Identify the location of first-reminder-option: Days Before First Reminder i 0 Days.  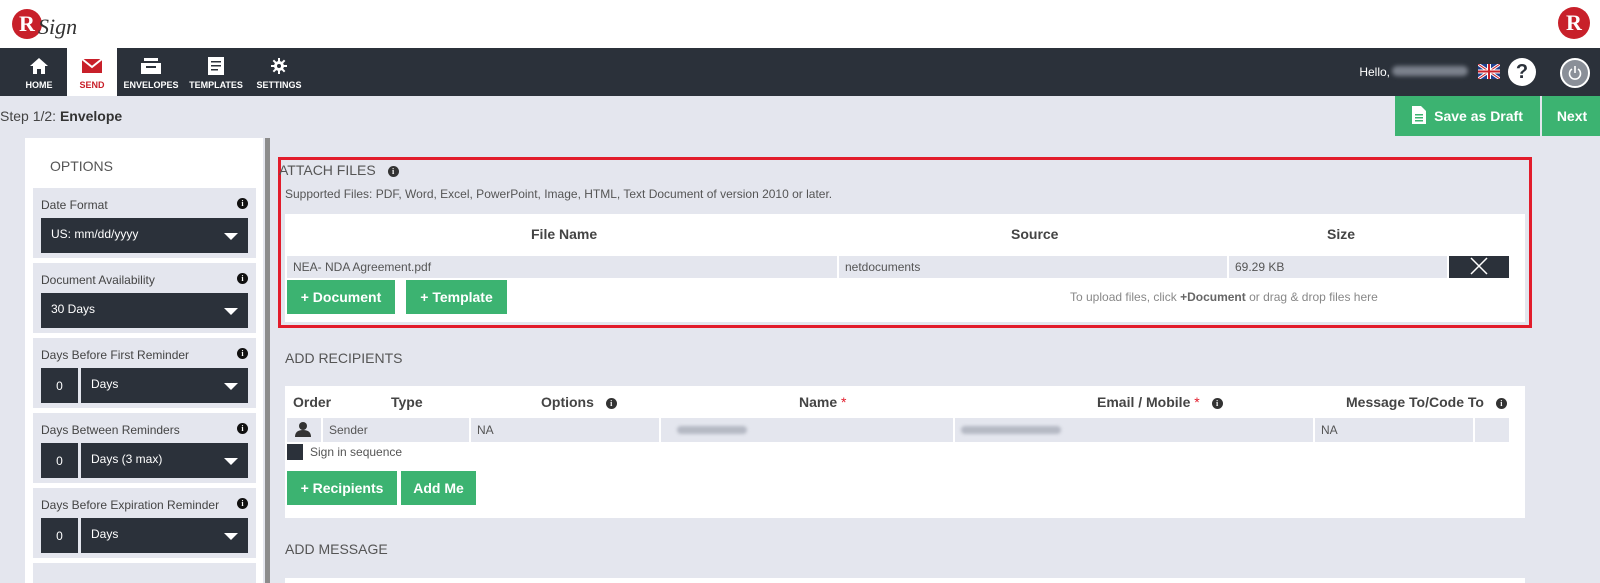
(144, 373).